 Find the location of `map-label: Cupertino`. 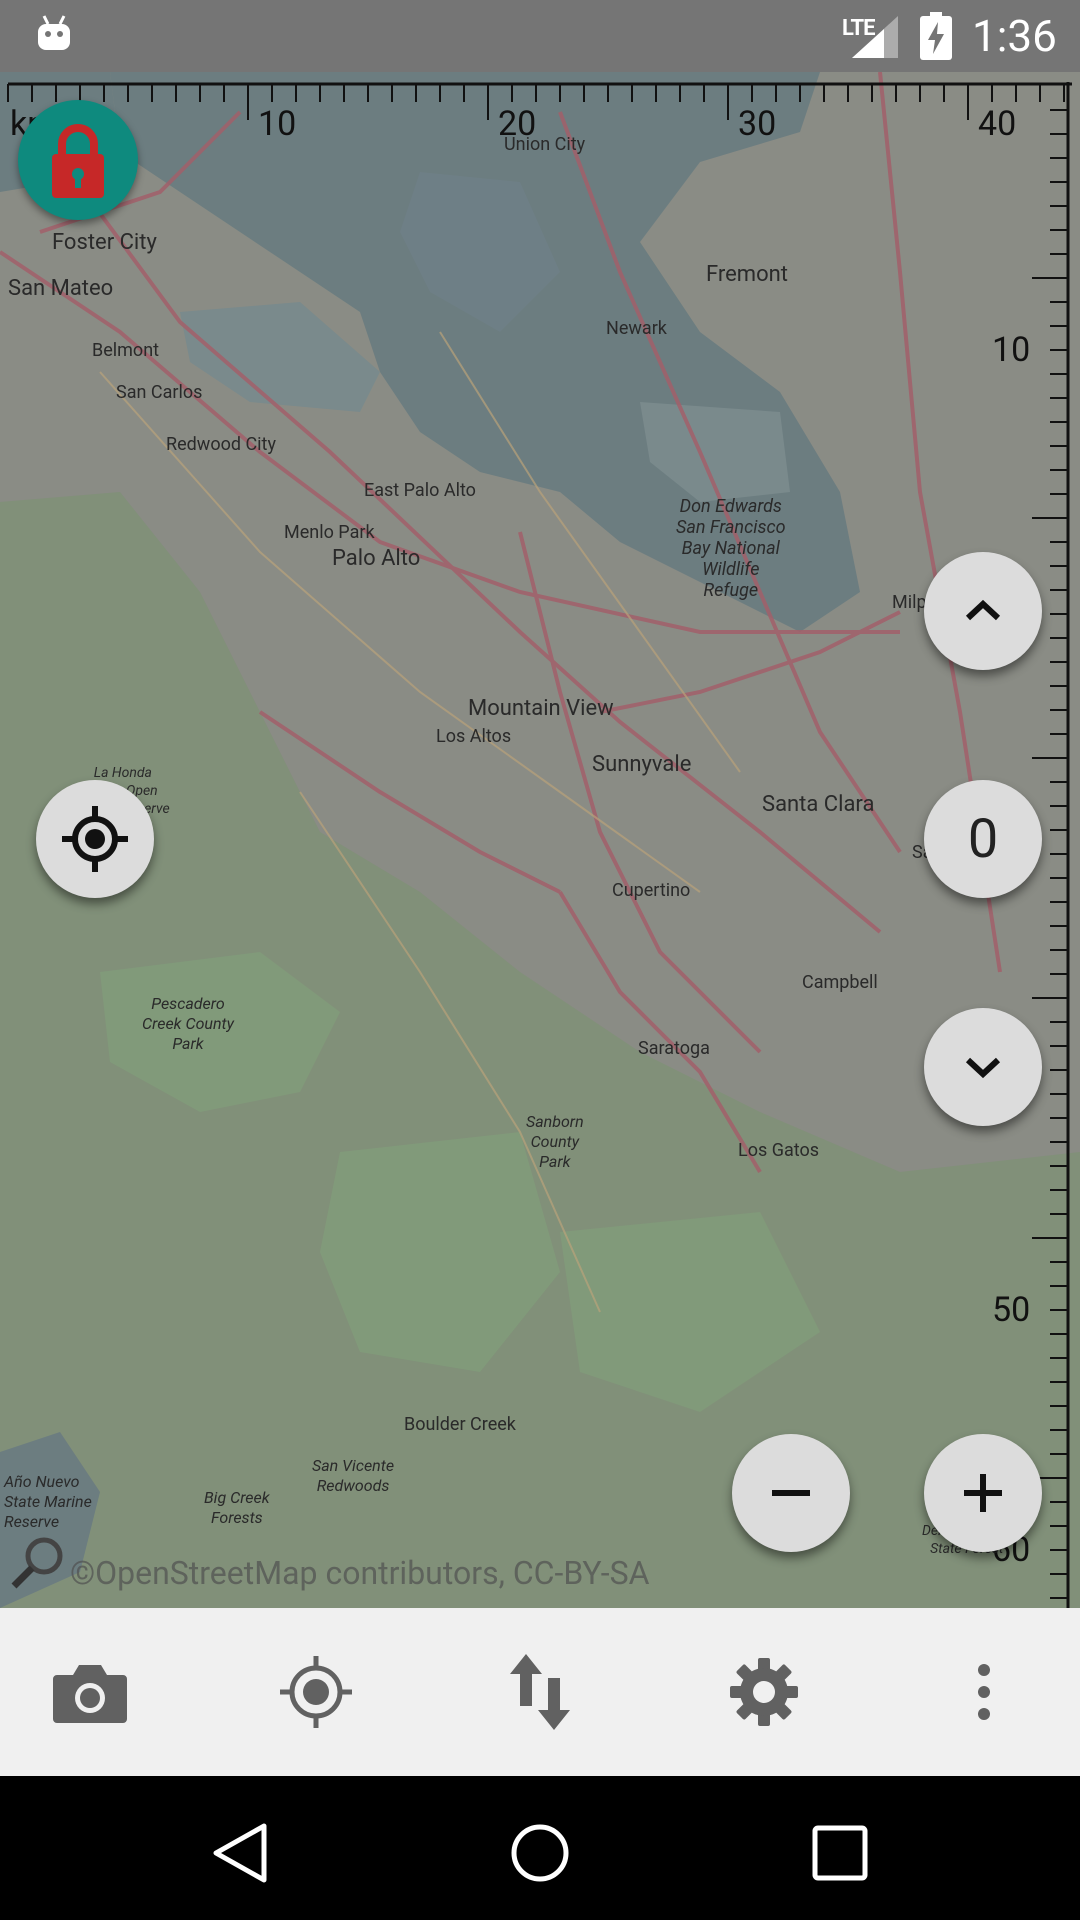

map-label: Cupertino is located at coordinates (651, 890).